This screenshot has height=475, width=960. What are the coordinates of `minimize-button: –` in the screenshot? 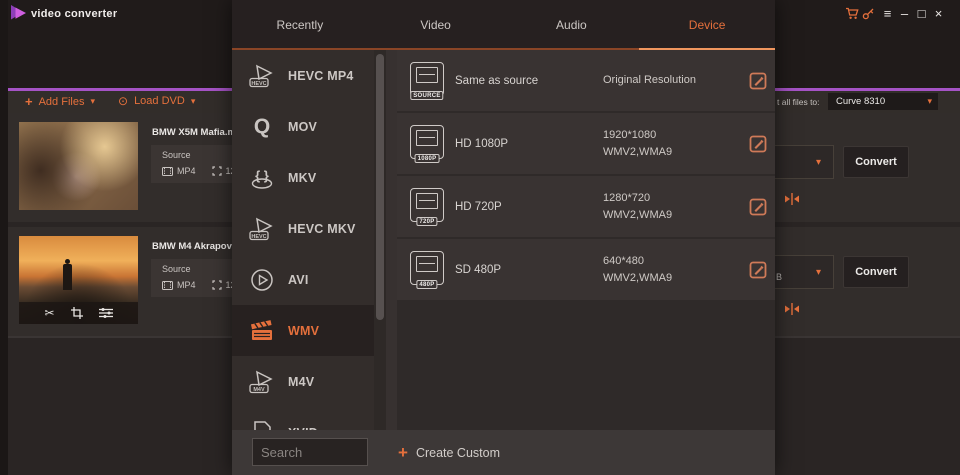 It's located at (904, 13).